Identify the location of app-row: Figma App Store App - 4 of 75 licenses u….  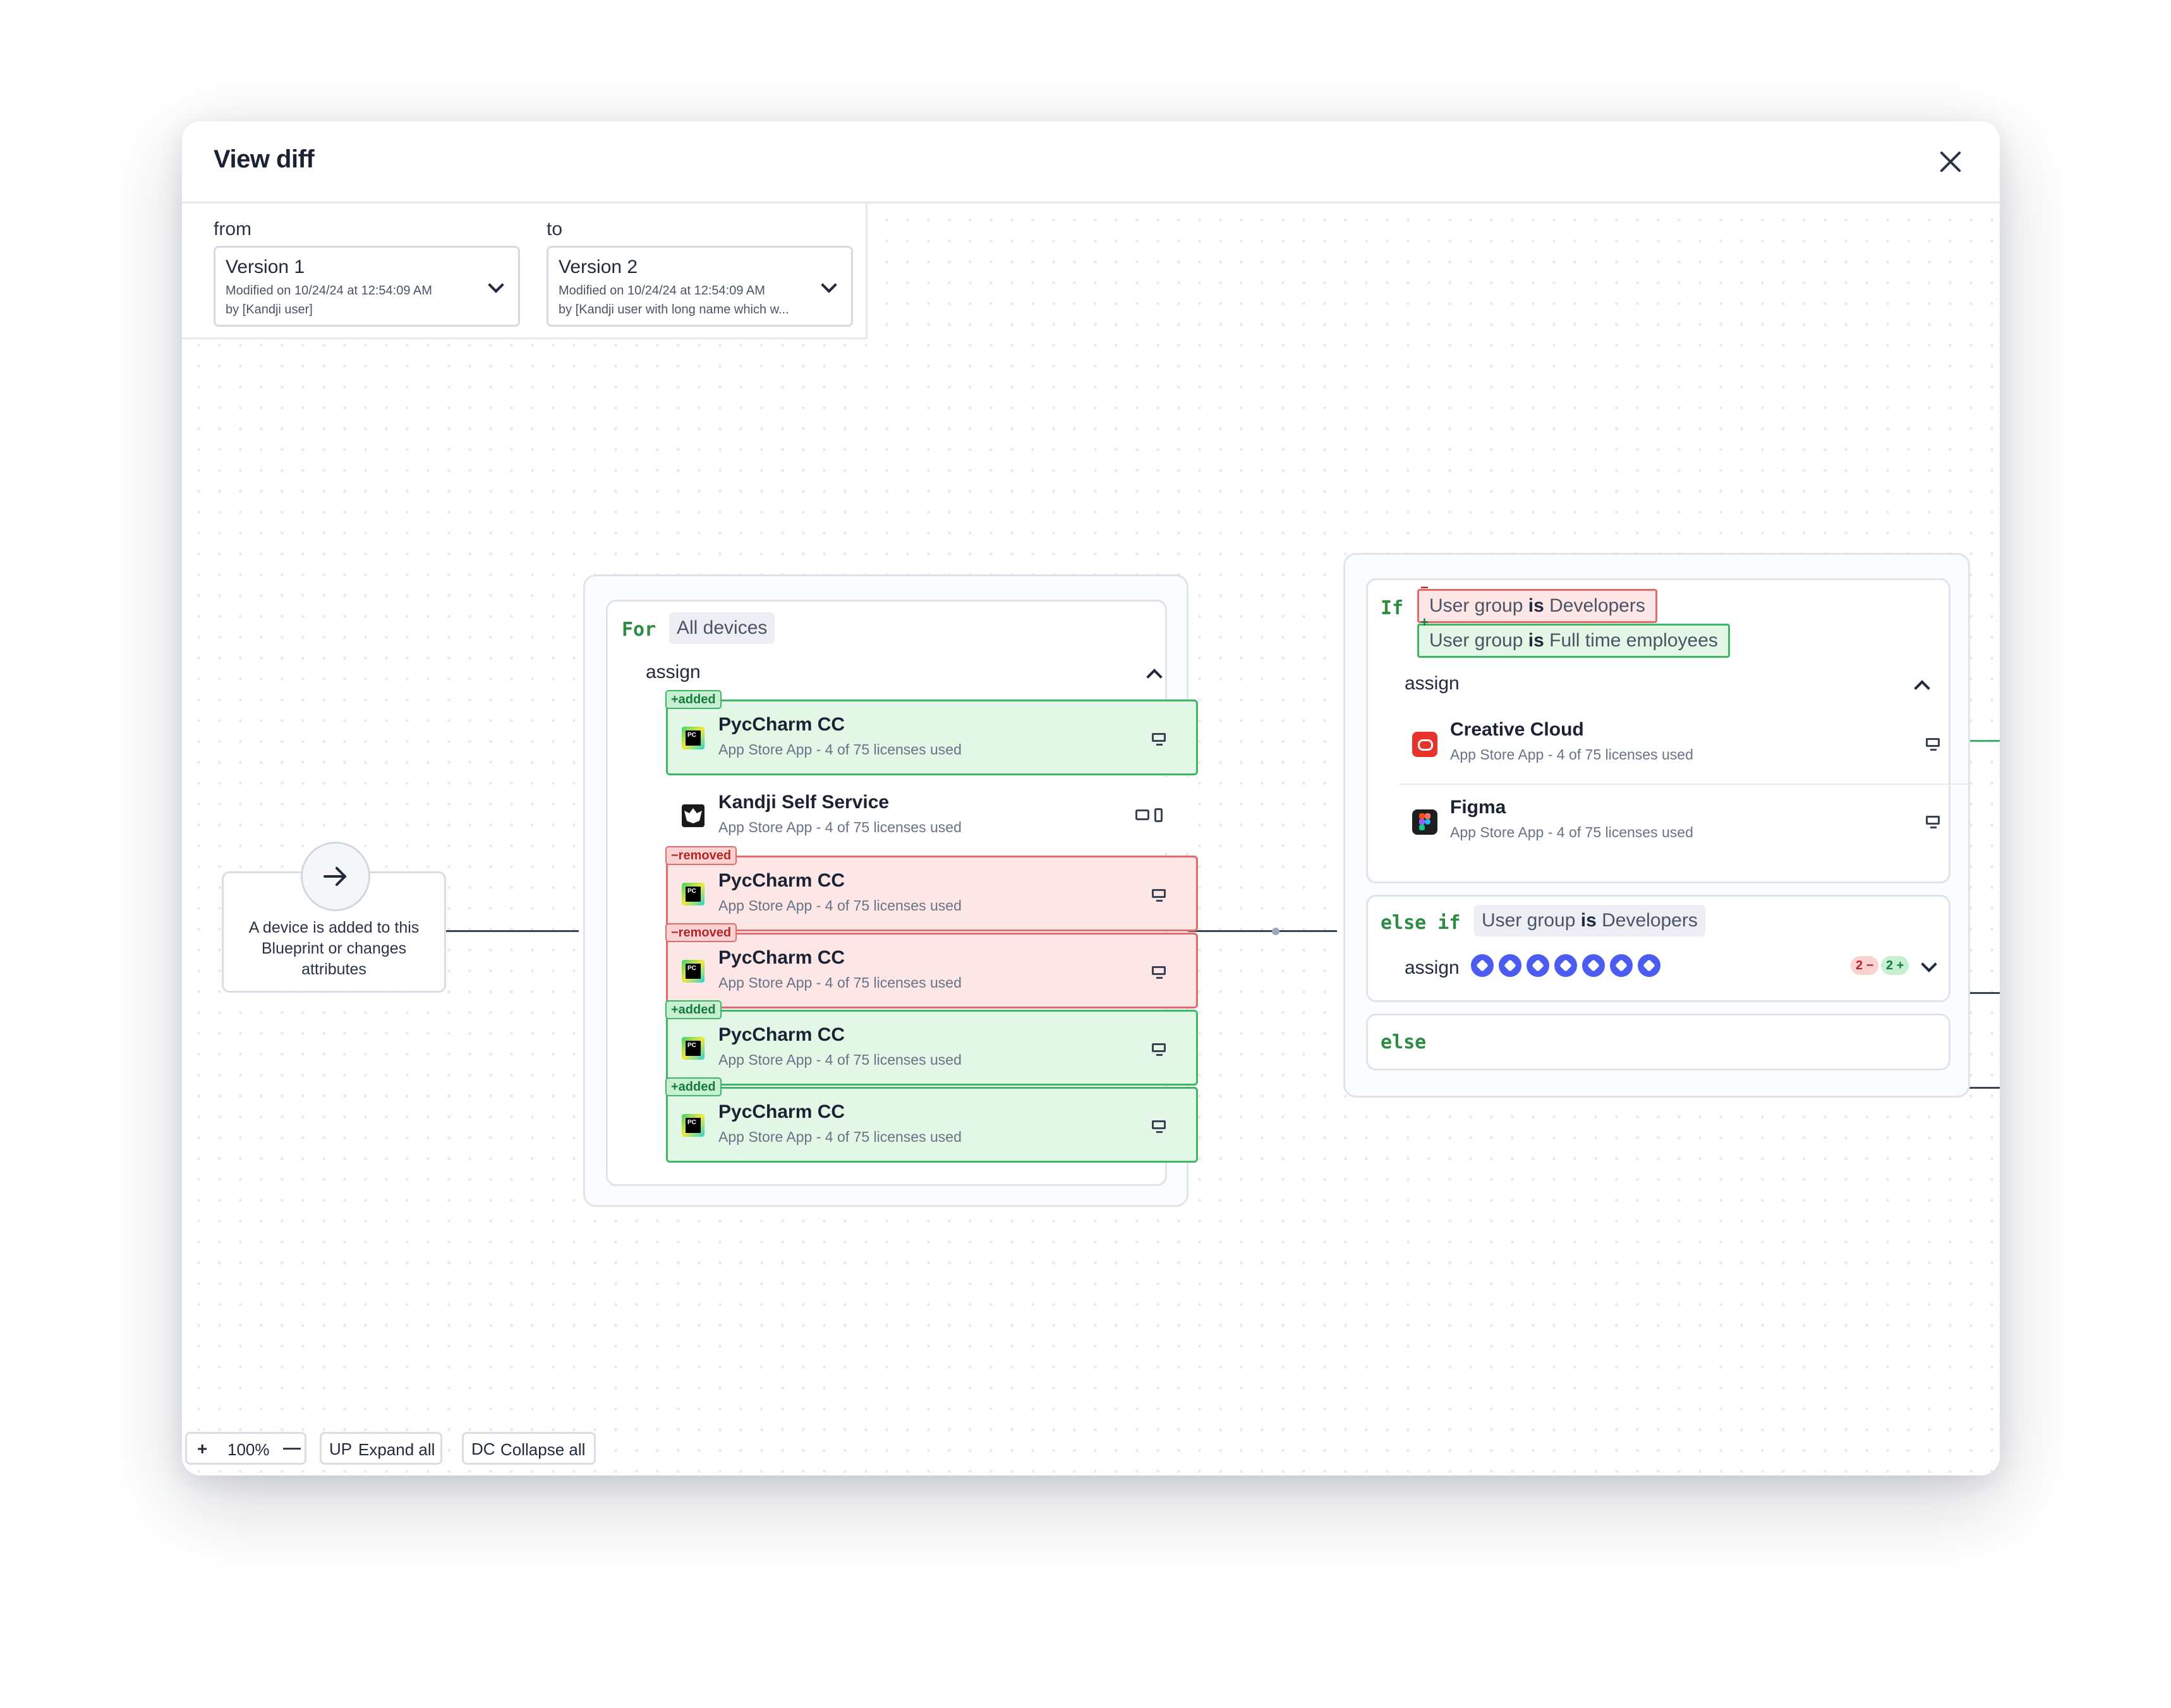
(1684, 822).